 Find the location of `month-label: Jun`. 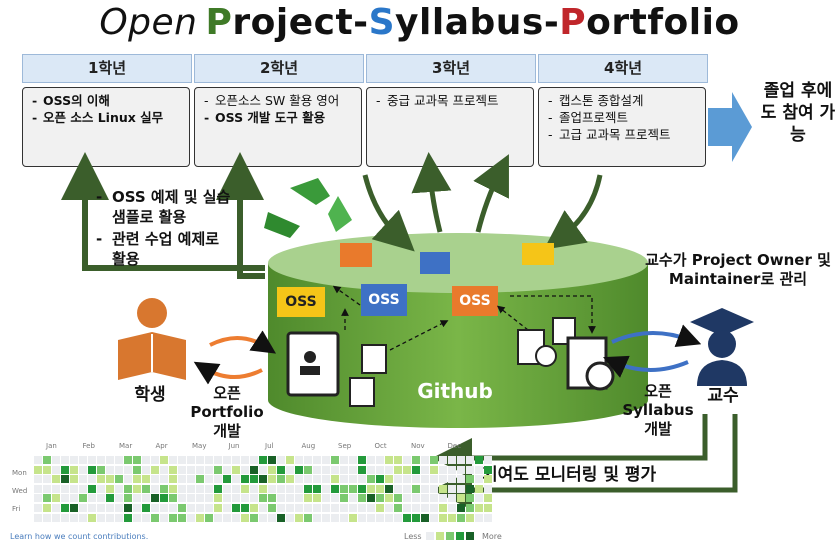

month-label: Jun is located at coordinates (234, 446).